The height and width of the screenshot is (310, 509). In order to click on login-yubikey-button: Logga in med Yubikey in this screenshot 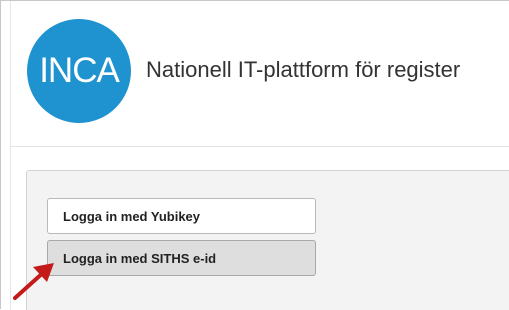, I will do `click(181, 216)`.